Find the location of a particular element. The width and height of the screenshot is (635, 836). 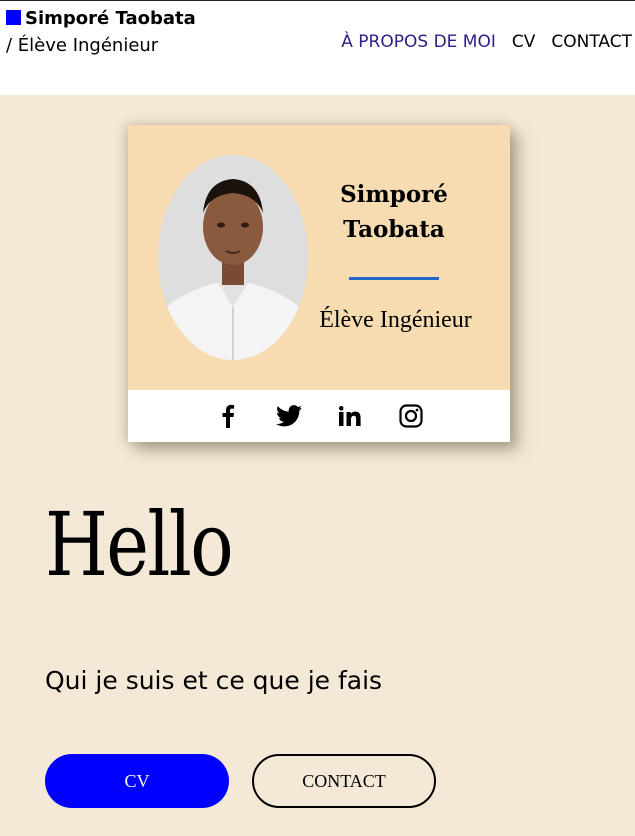

card-role: Élève Ingénieur is located at coordinates (395, 320).